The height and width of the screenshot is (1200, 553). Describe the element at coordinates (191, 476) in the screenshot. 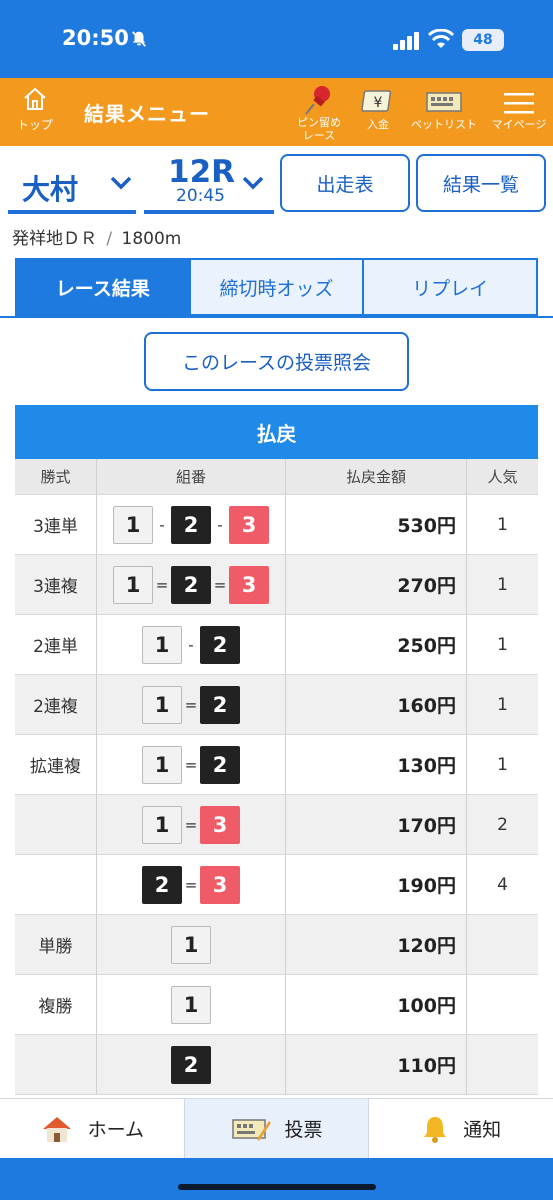

I see `header-combo: 組番` at that location.